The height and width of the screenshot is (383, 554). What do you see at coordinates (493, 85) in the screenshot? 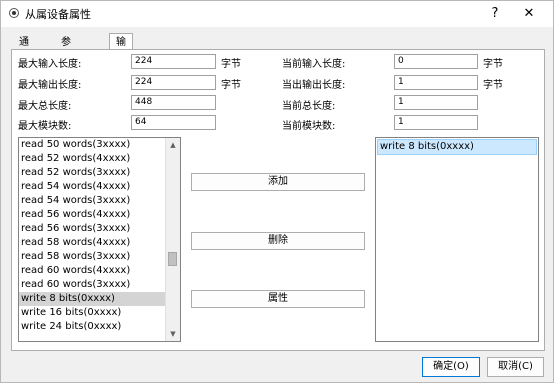
I see `current-output-length-unit: 字节` at bounding box center [493, 85].